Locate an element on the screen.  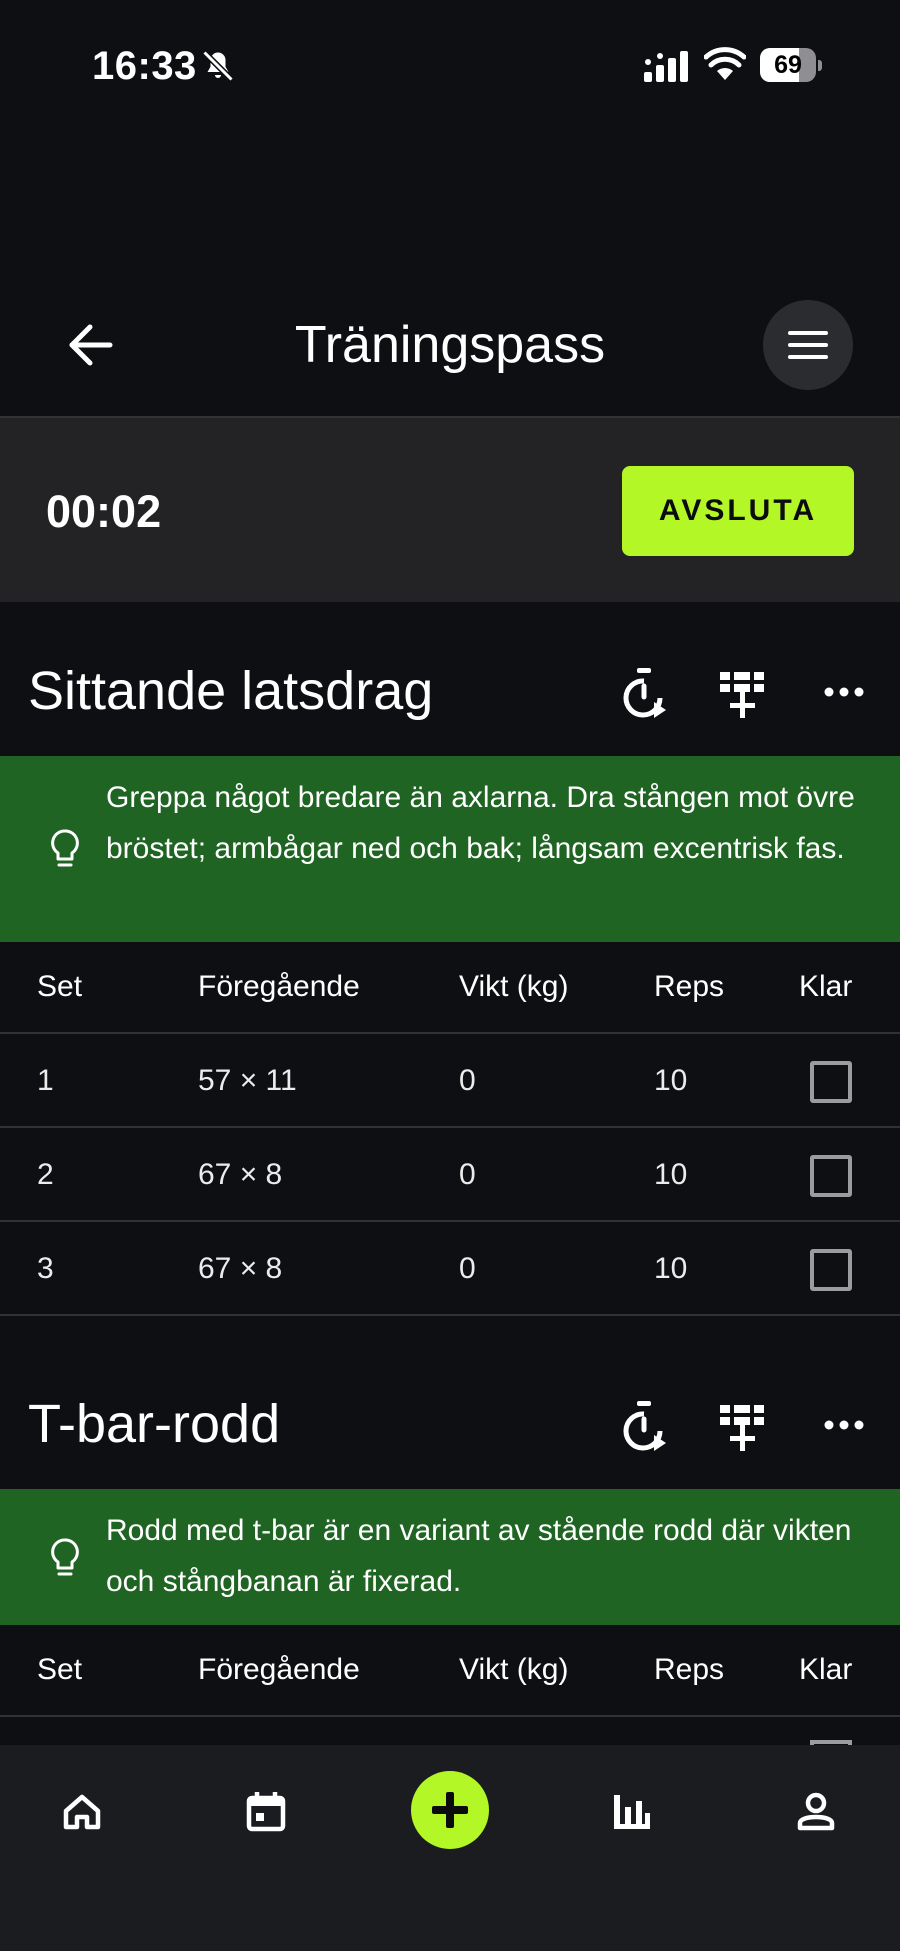
set-row: 1 57 × 11 0 10 is located at coordinates (450, 1081).